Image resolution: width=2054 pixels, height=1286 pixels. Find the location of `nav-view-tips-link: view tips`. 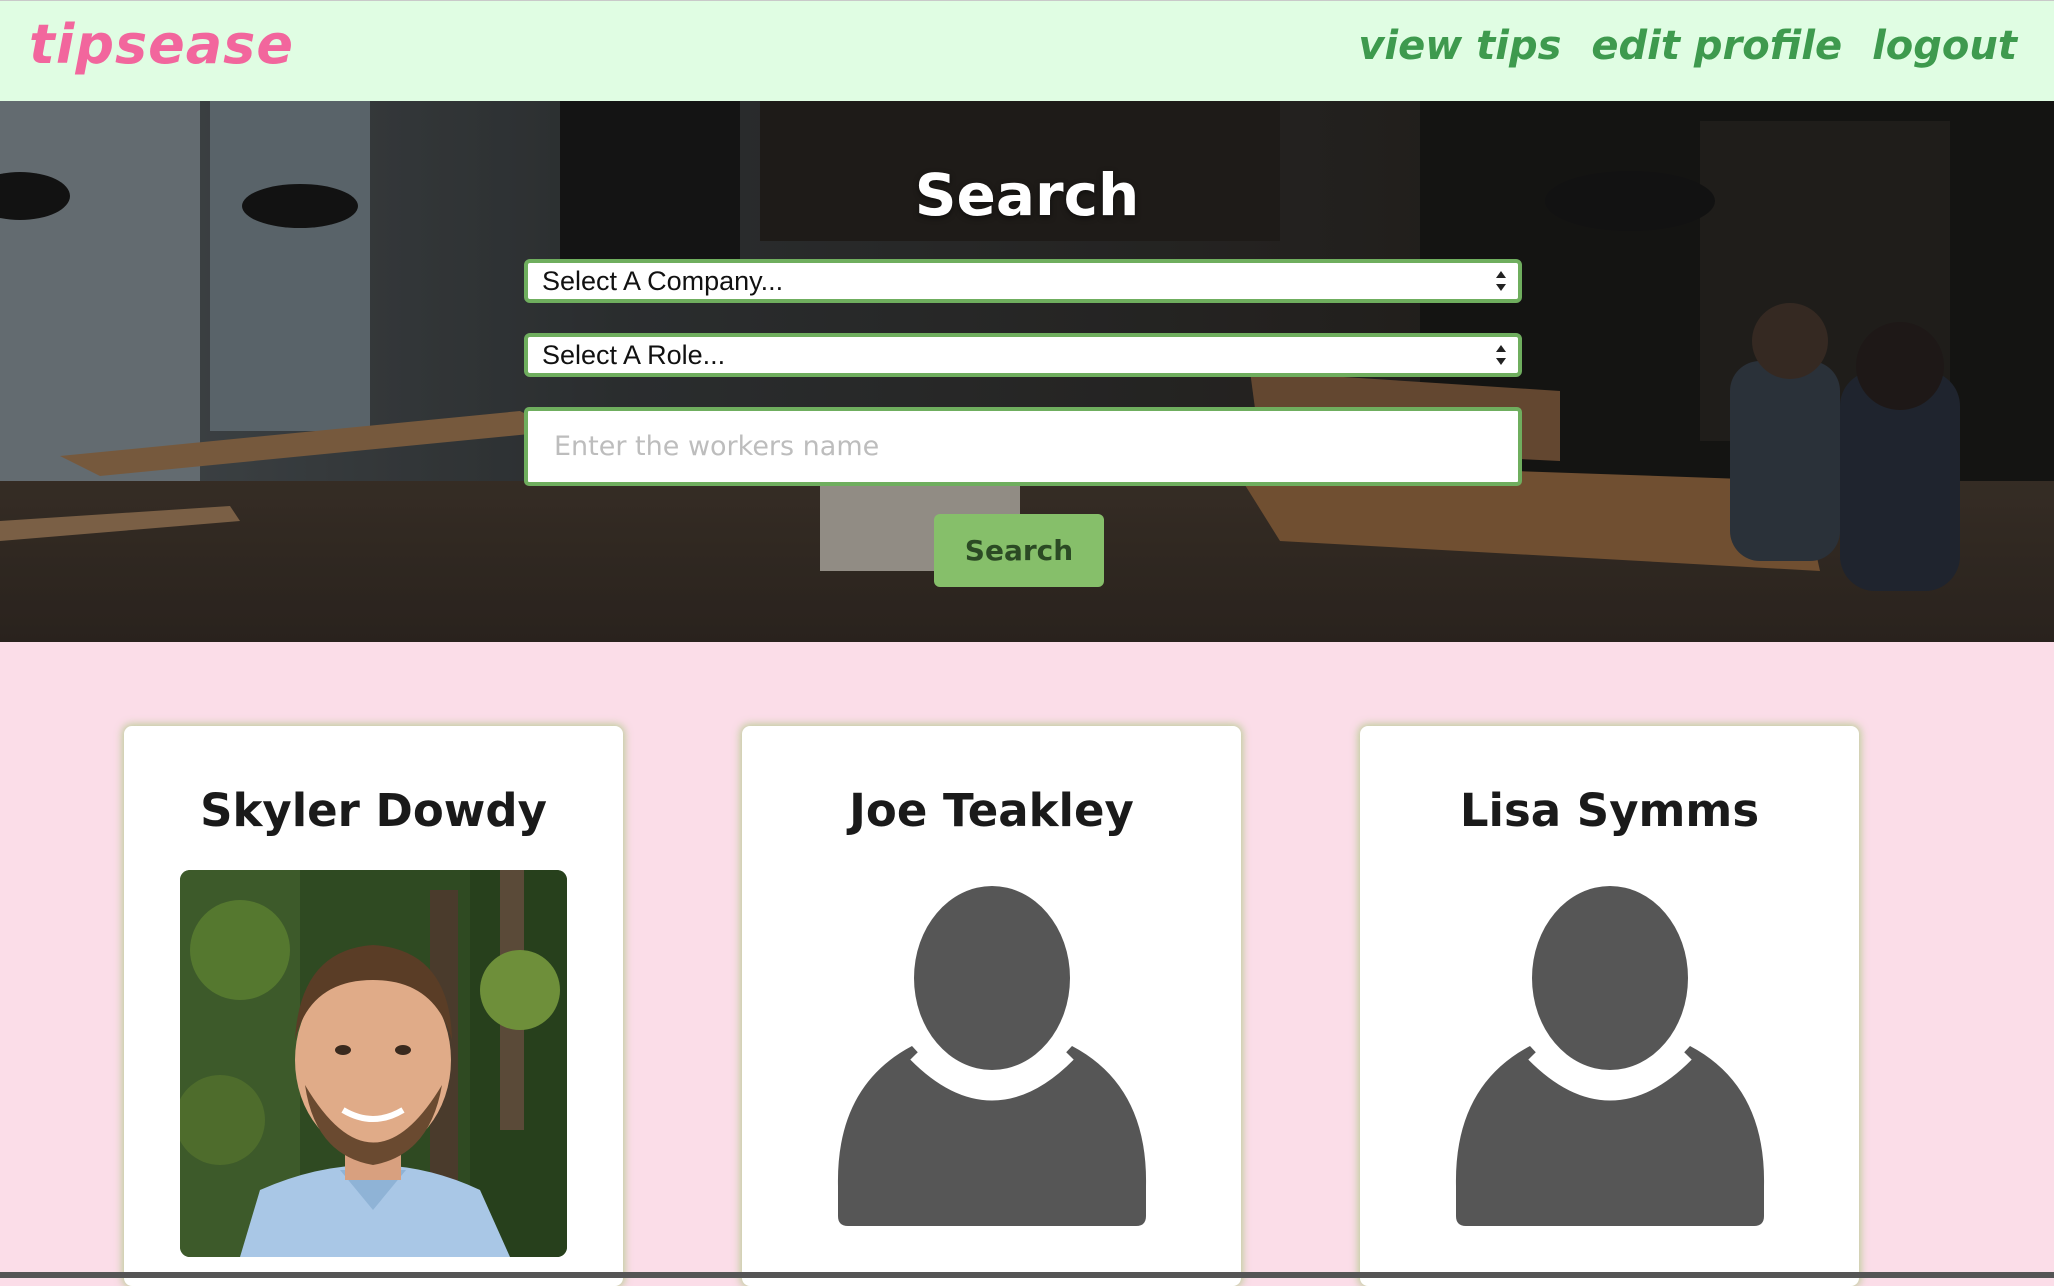

nav-view-tips-link: view tips is located at coordinates (1459, 46).